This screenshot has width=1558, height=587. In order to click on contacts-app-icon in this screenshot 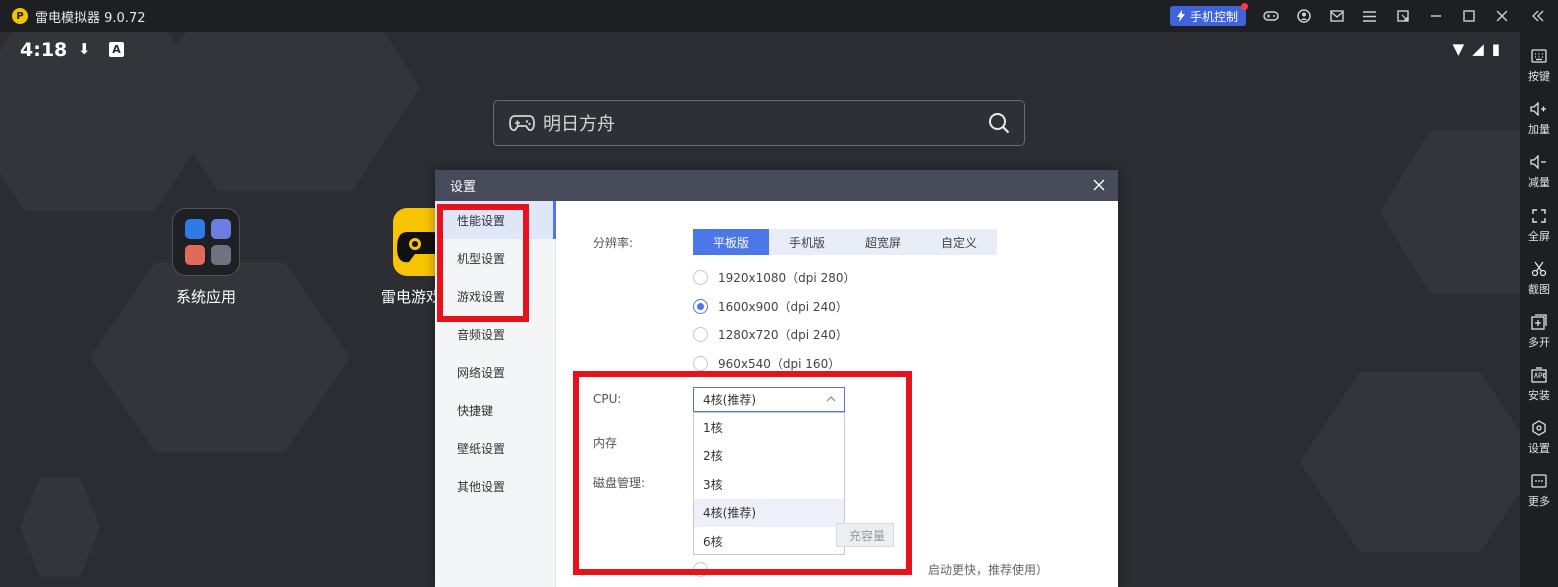, I will do `click(221, 255)`.